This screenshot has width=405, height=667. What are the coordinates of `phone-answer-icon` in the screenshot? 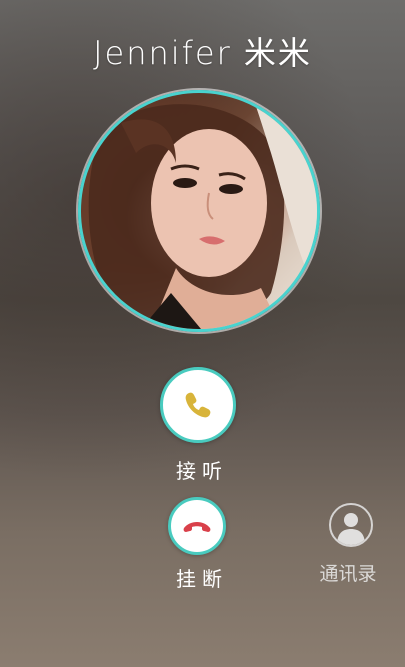 It's located at (198, 405).